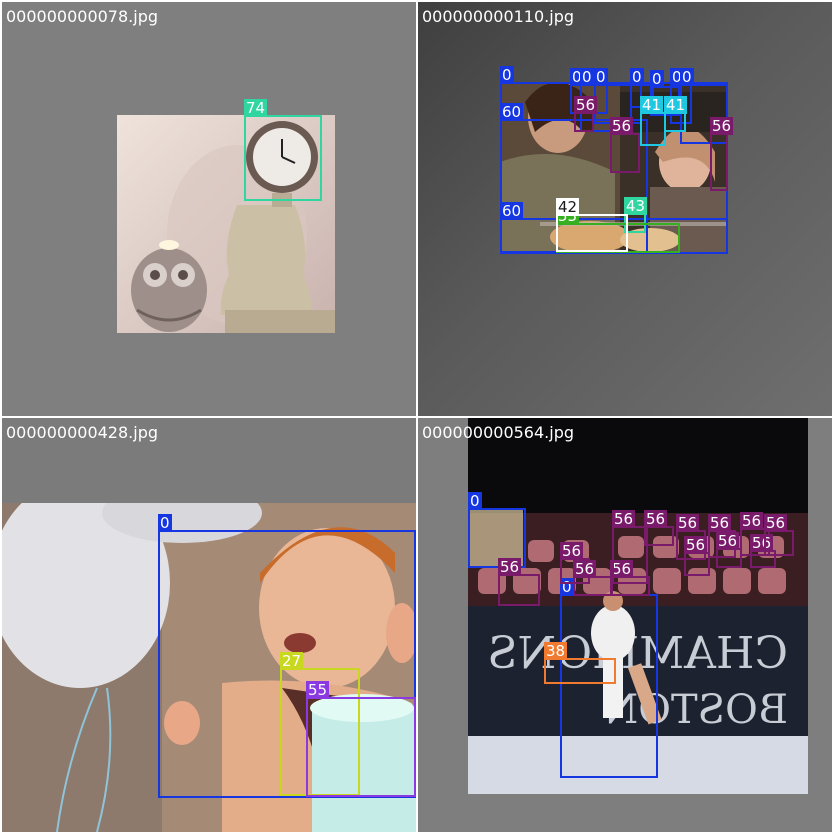 This screenshot has width=832, height=832. Describe the element at coordinates (318, 690) in the screenshot. I see `detection-label: 55` at that location.